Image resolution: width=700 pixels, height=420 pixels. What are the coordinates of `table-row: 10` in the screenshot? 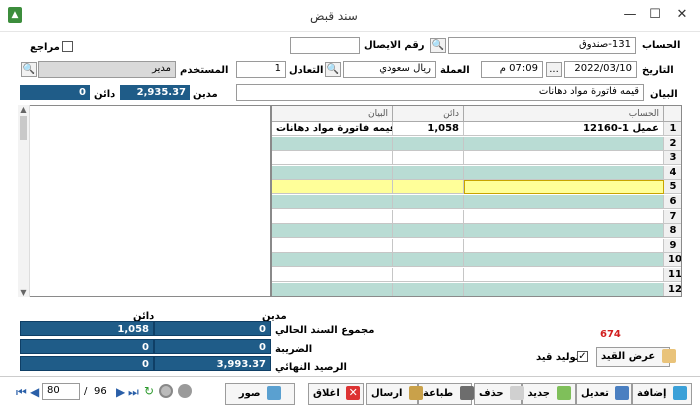 It's located at (476, 260).